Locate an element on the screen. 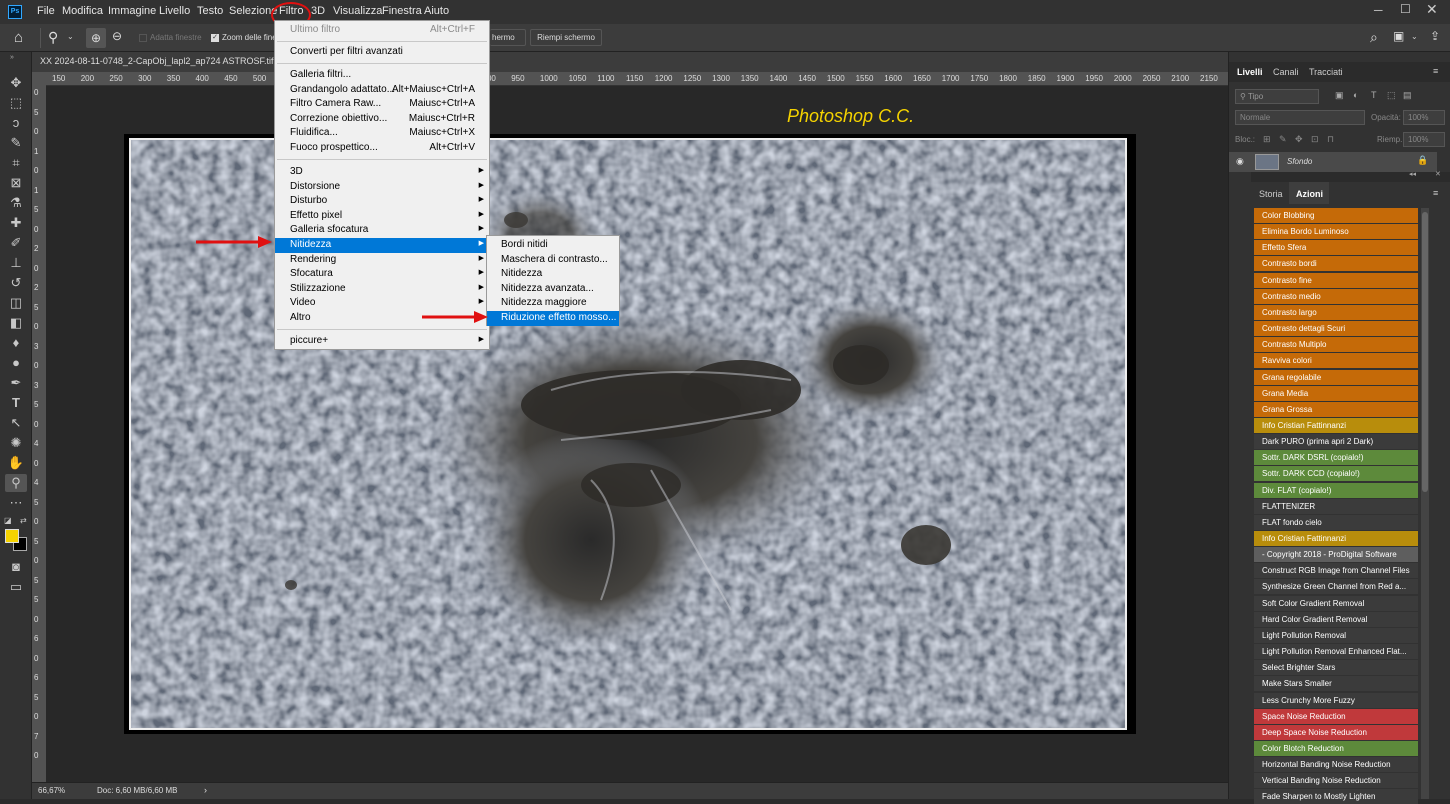 The height and width of the screenshot is (804, 1450). hand-tool-icon: ✋ is located at coordinates (16, 463).